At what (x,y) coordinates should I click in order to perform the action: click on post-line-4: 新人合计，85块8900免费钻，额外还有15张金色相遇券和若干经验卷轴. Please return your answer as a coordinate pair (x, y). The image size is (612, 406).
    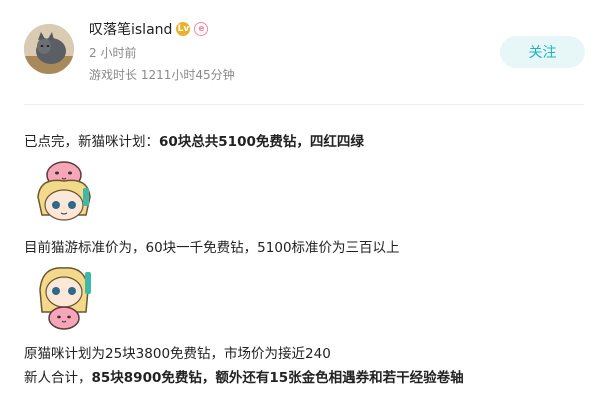
    Looking at the image, I should click on (244, 376).